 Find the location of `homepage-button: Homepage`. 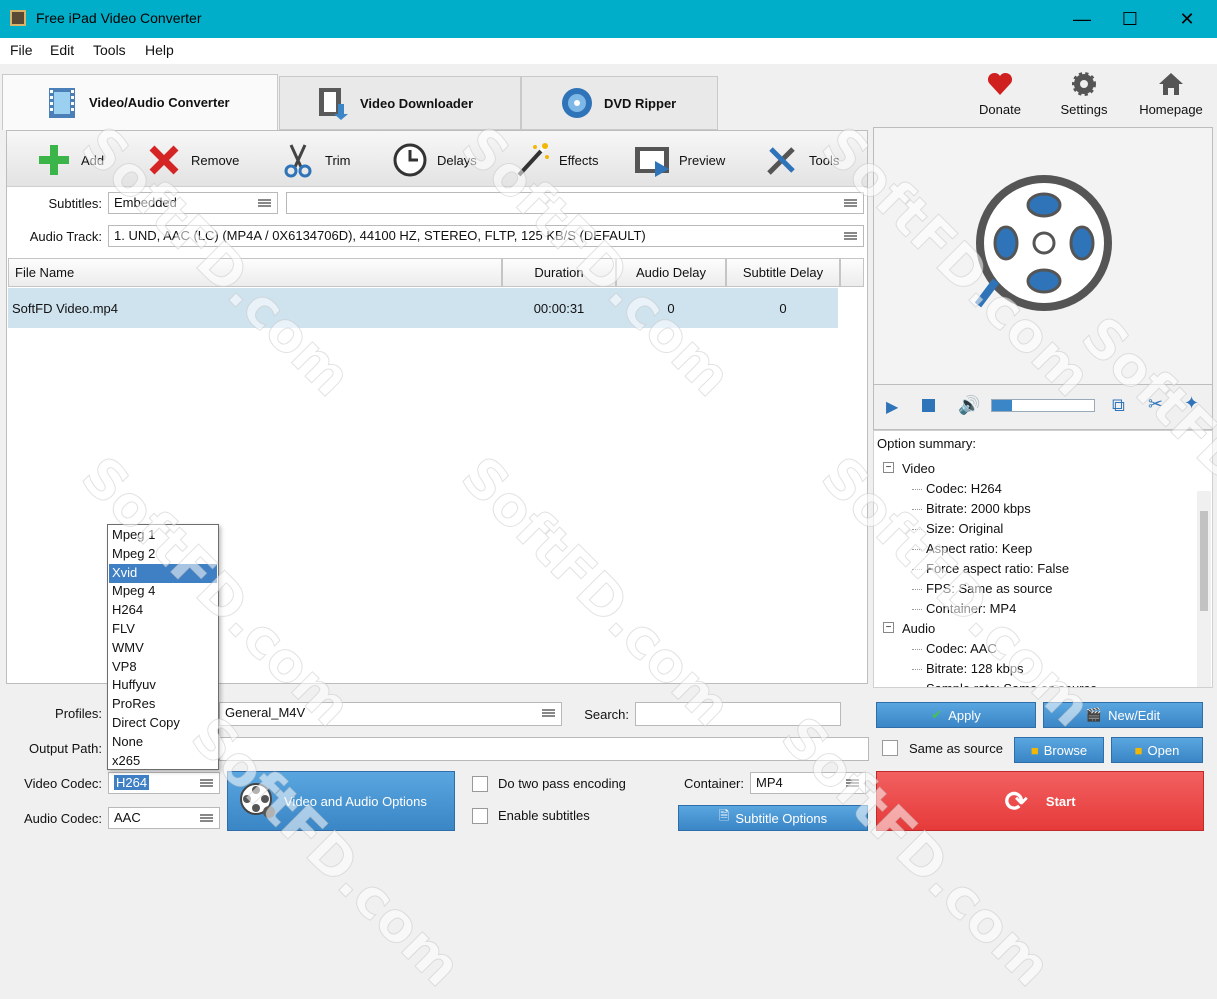

homepage-button: Homepage is located at coordinates (1171, 93).